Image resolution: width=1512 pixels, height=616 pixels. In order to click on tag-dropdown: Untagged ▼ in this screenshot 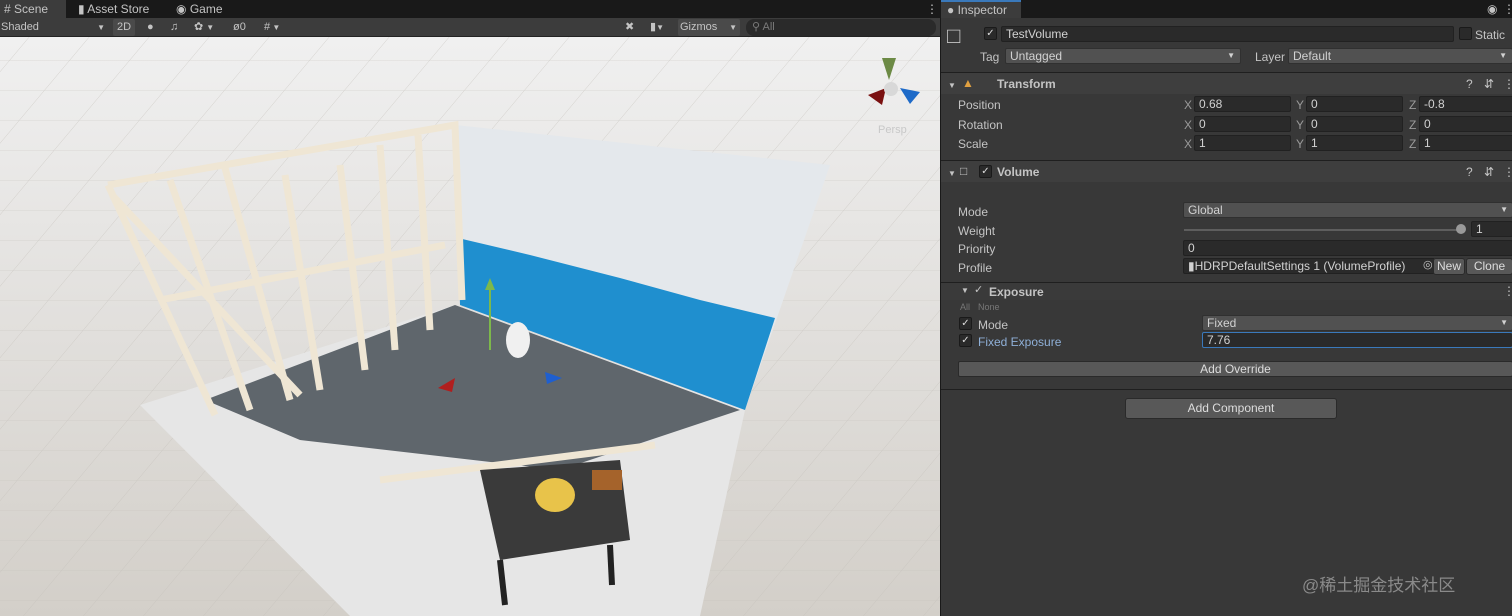, I will do `click(1123, 56)`.